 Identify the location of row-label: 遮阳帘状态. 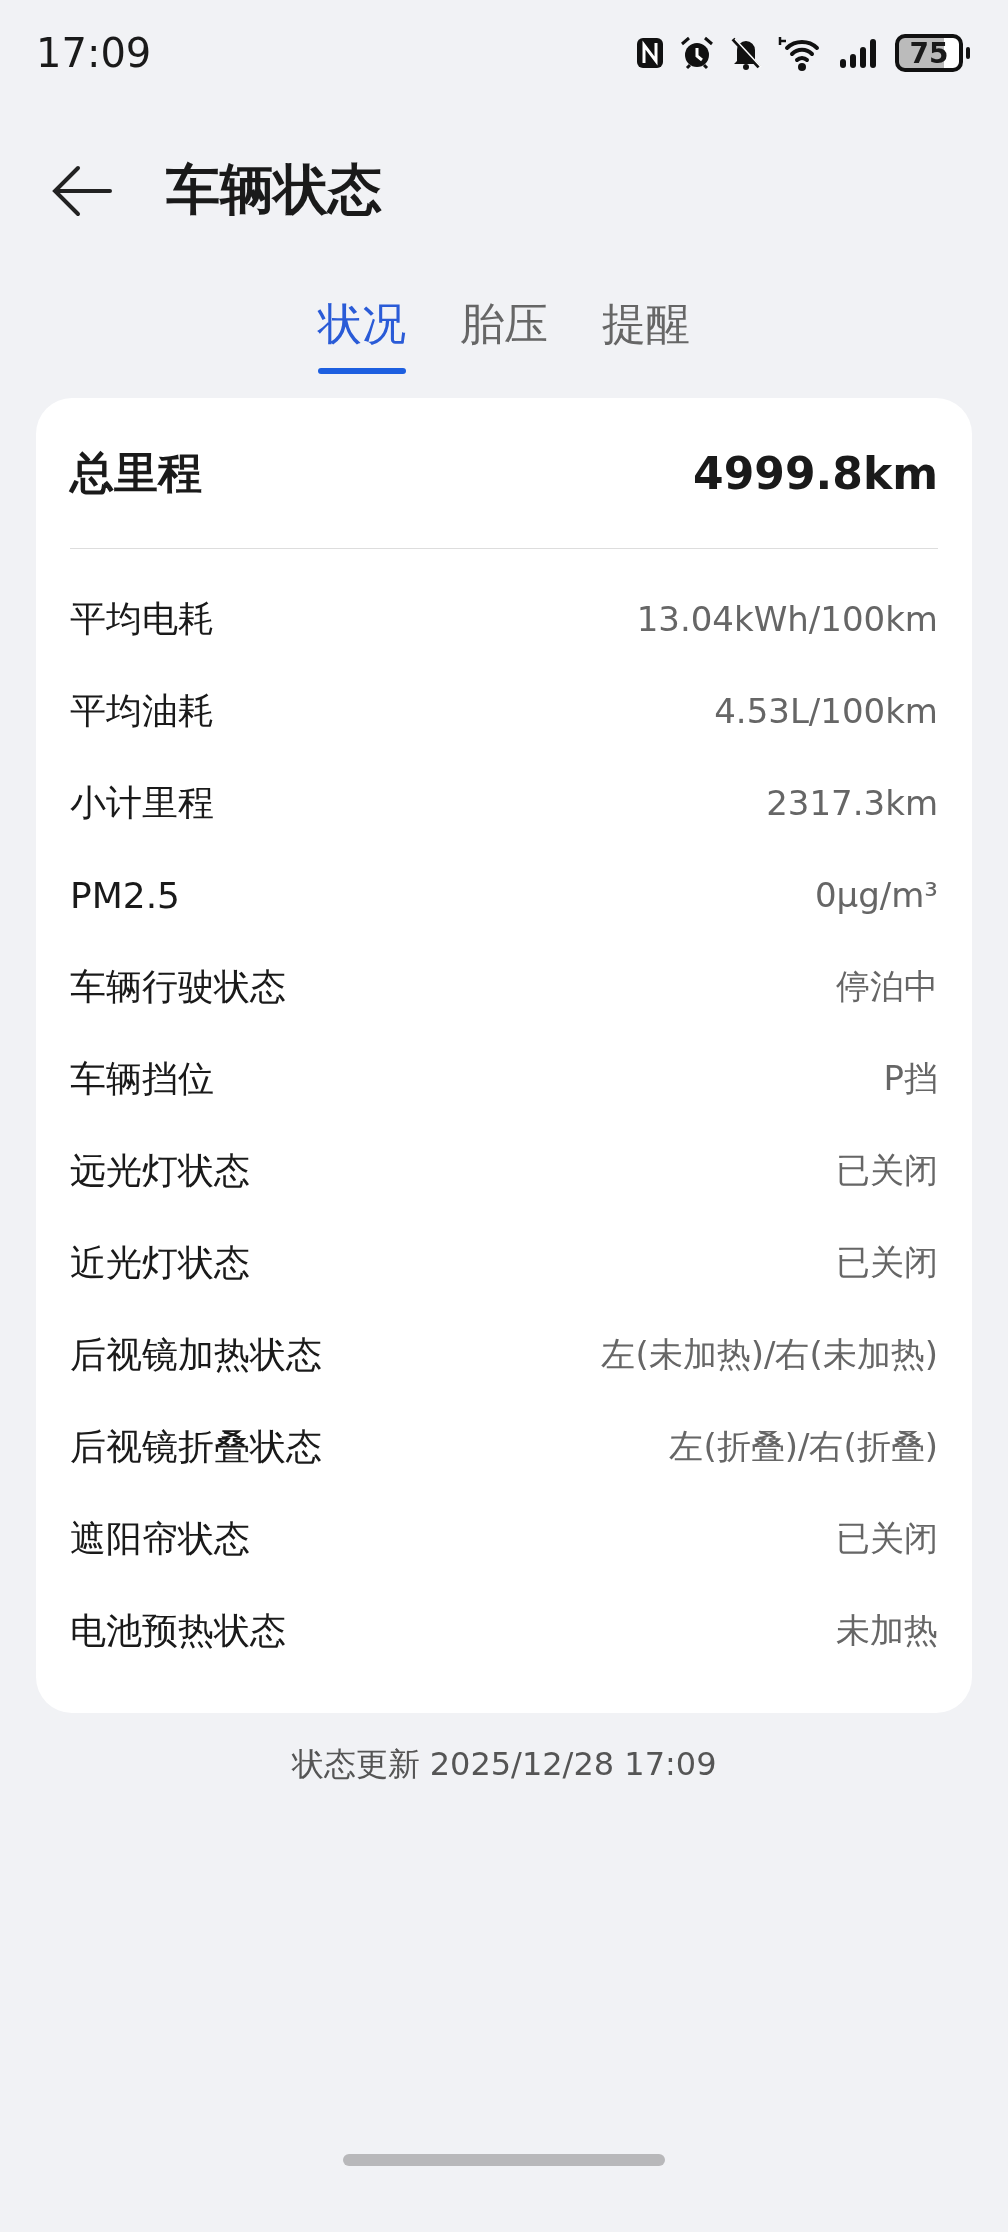
(160, 1538).